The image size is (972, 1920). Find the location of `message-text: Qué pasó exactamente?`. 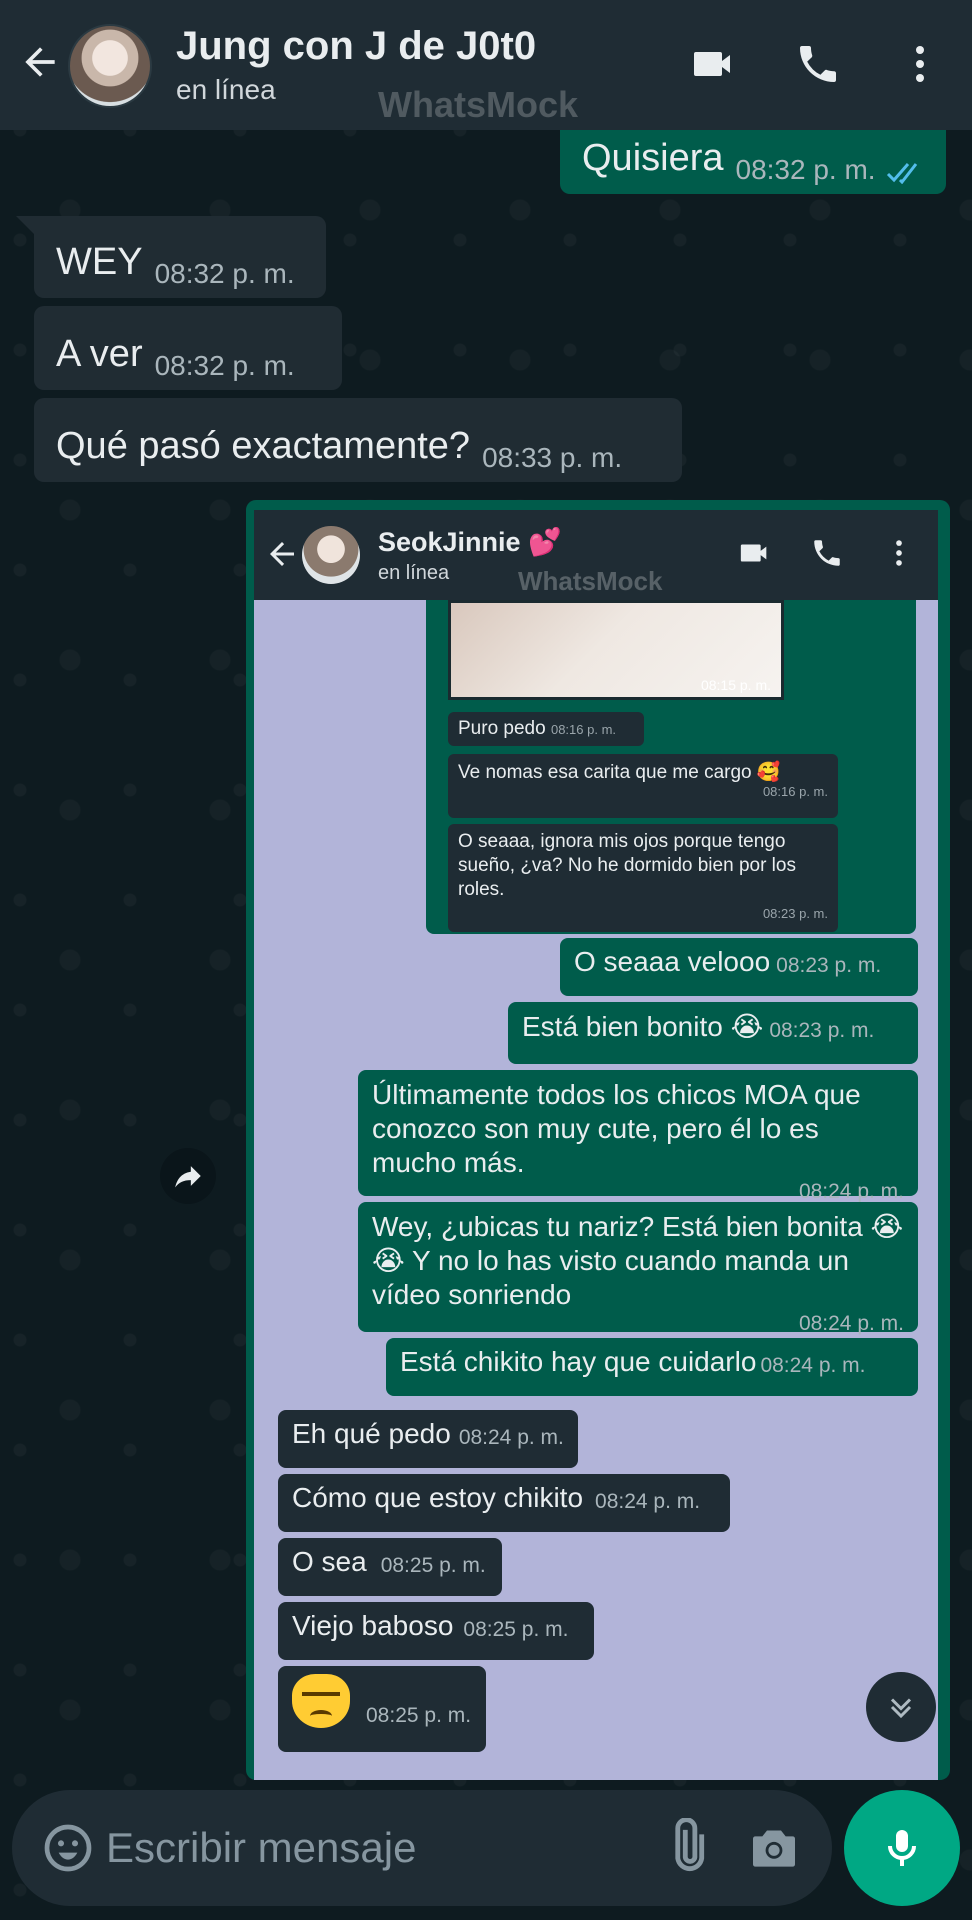

message-text: Qué pasó exactamente? is located at coordinates (263, 446).